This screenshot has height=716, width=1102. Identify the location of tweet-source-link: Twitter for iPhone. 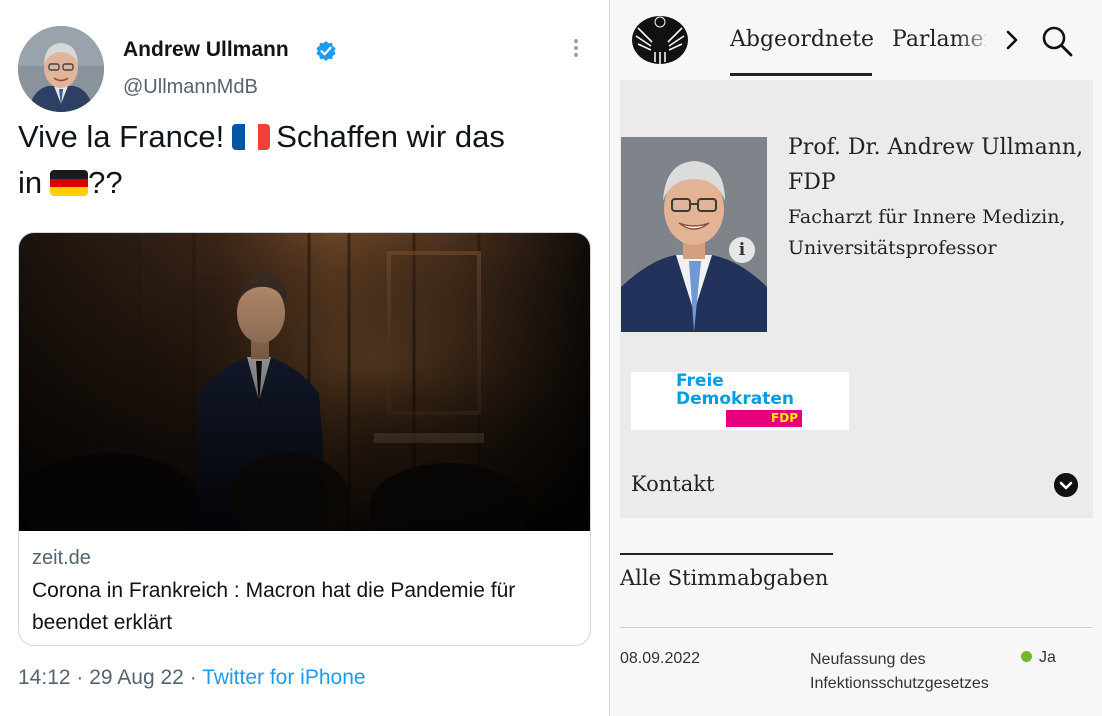
(283, 677).